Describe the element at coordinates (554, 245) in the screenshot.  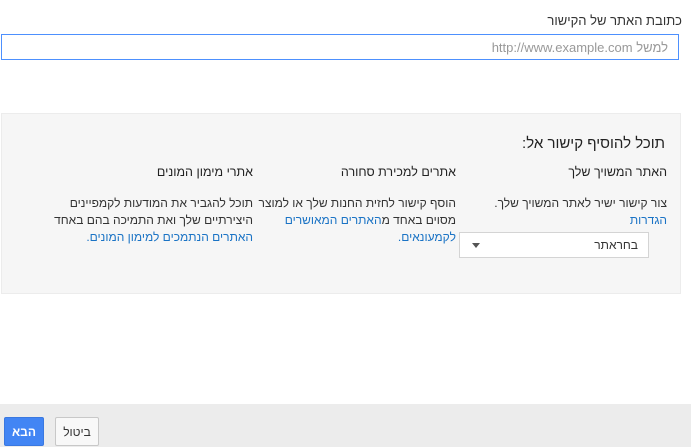
I see `site-select: בחראתר` at that location.